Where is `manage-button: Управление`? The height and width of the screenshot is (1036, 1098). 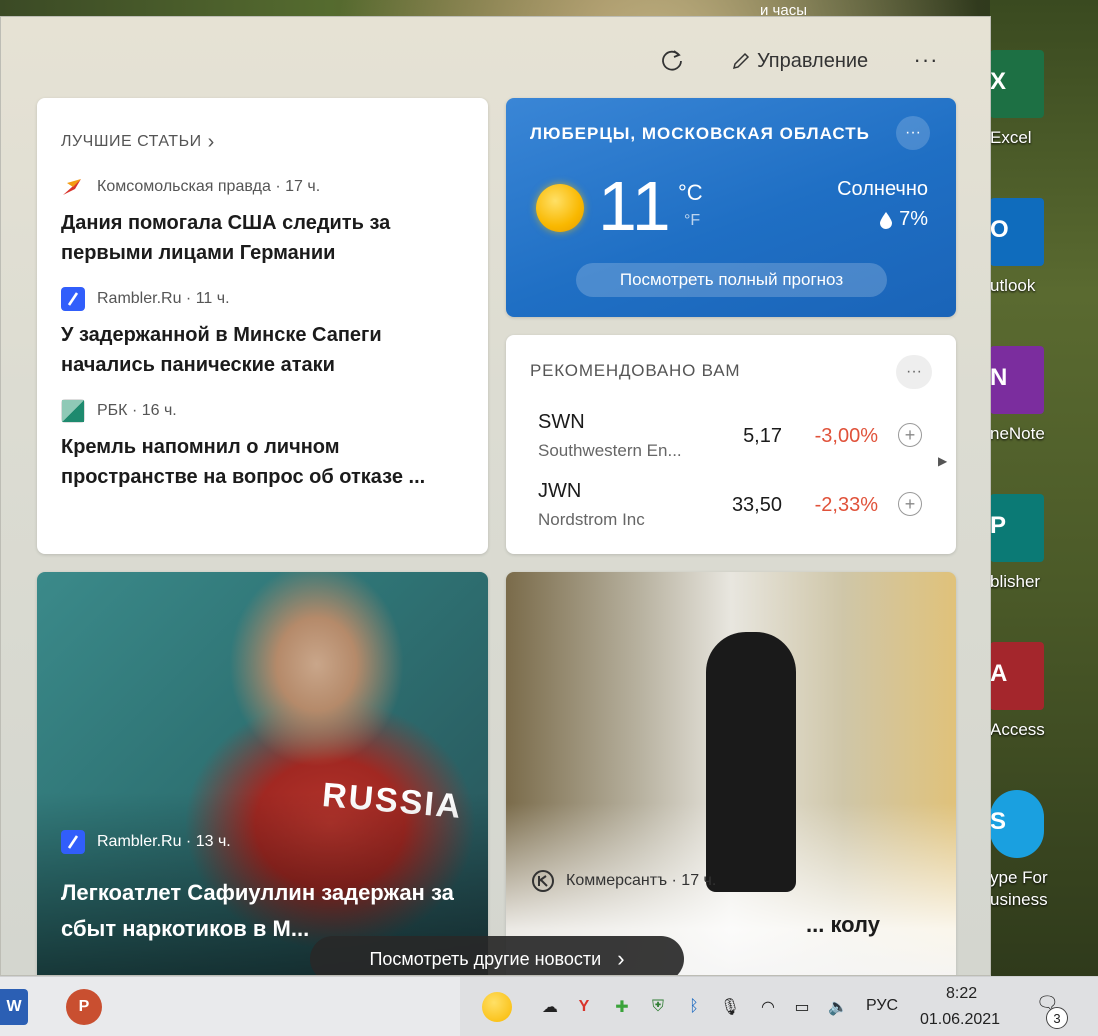 manage-button: Управление is located at coordinates (799, 61).